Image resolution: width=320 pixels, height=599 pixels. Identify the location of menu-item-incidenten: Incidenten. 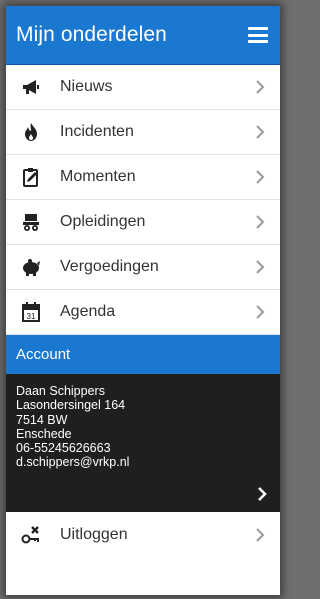
(143, 132).